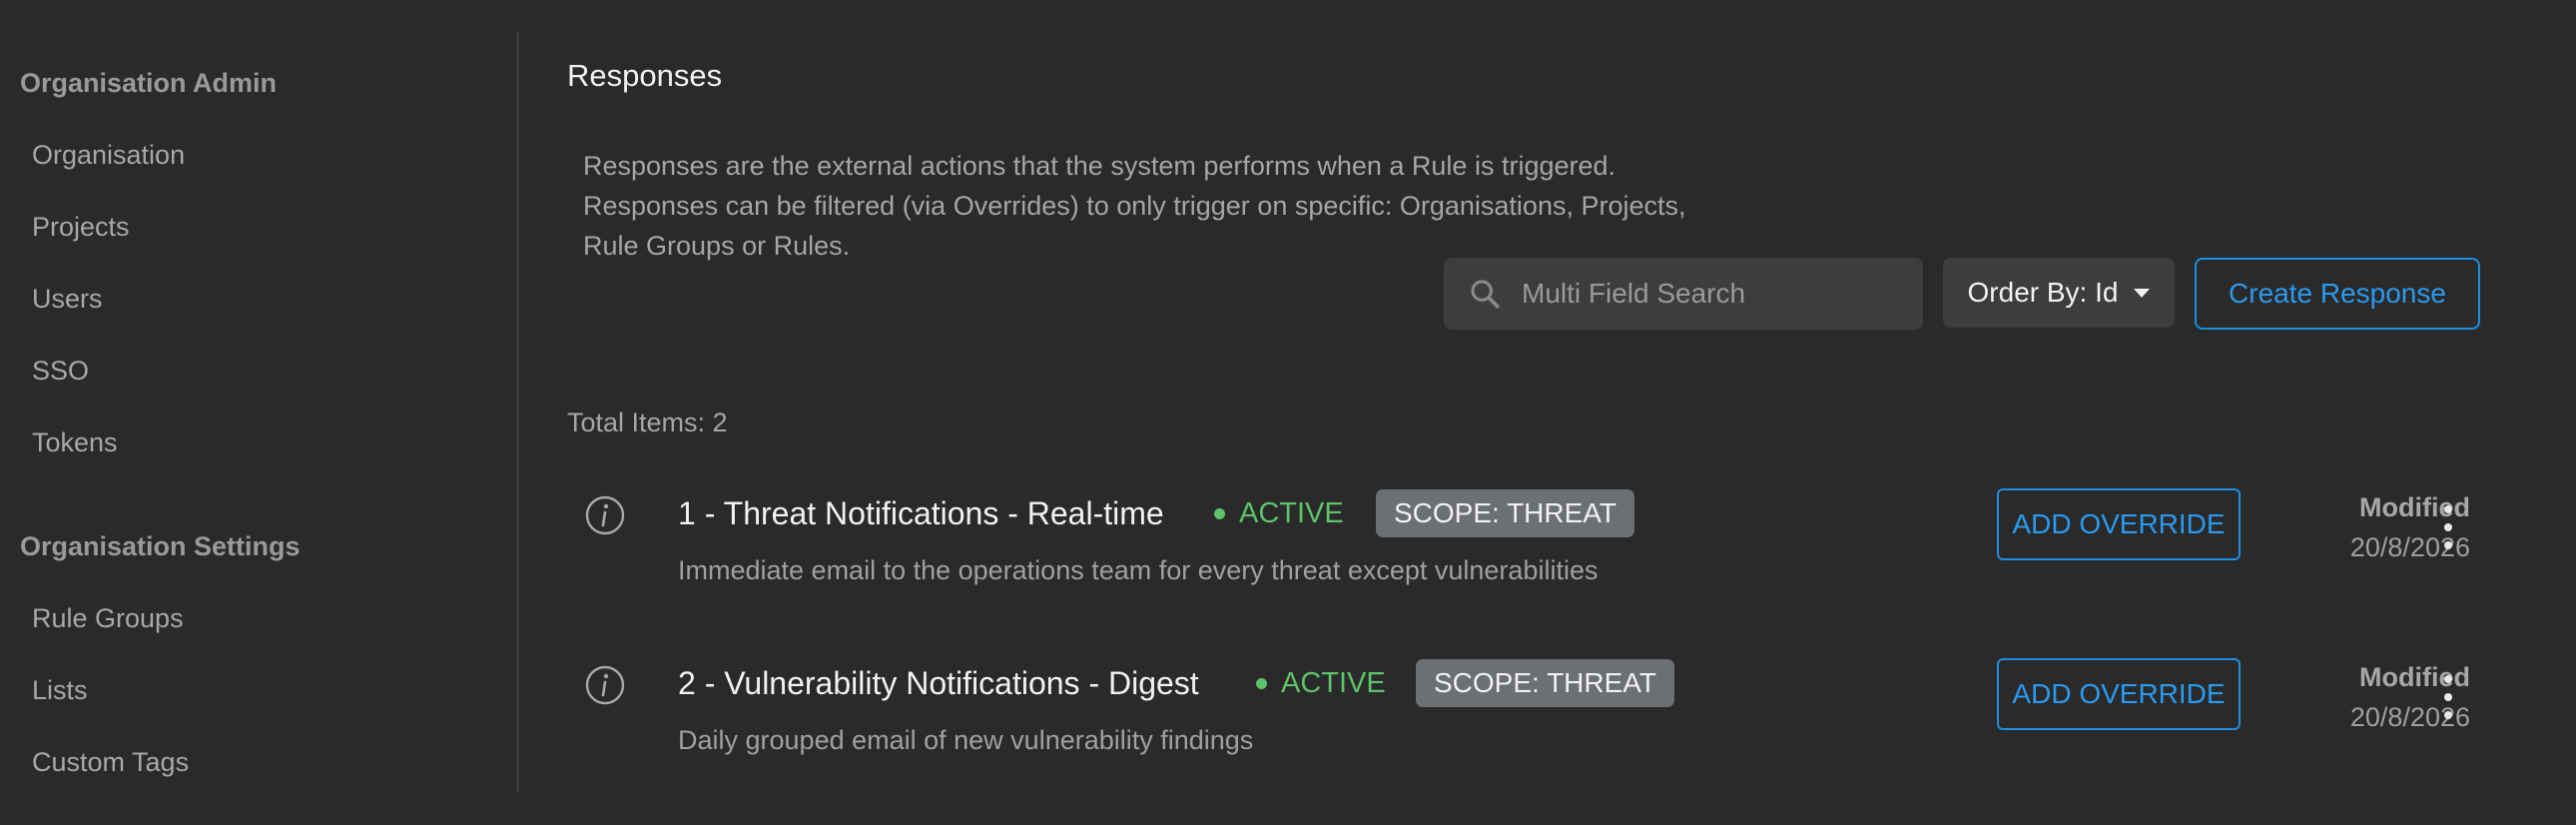 Image resolution: width=2576 pixels, height=825 pixels. What do you see at coordinates (60, 690) in the screenshot?
I see `sidebar-item-lists: Lists` at bounding box center [60, 690].